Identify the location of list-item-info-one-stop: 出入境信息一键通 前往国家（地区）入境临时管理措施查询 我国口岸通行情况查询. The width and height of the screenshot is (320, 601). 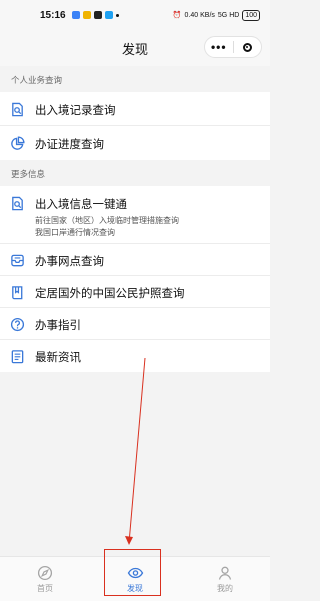
(135, 215).